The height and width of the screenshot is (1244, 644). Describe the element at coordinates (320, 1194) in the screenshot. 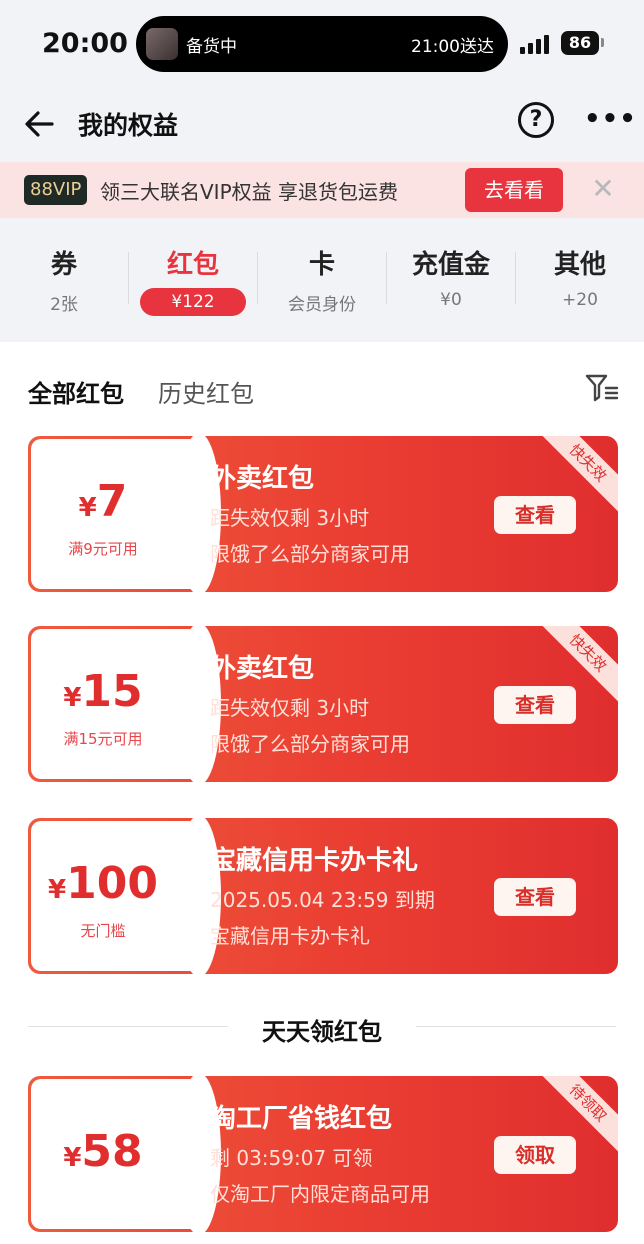

I see `coupon-scope: 仅淘工厂内限定商品可用` at that location.